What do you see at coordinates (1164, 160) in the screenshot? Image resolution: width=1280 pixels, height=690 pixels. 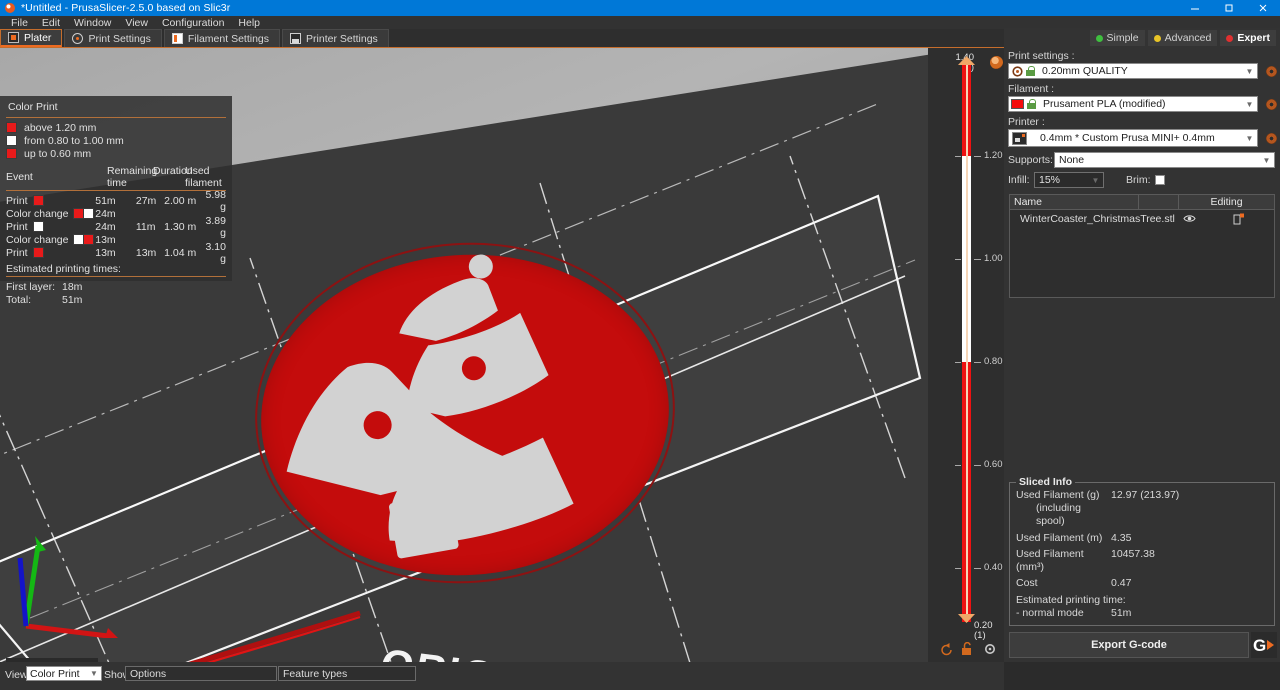 I see `supports-combo: None ▼` at bounding box center [1164, 160].